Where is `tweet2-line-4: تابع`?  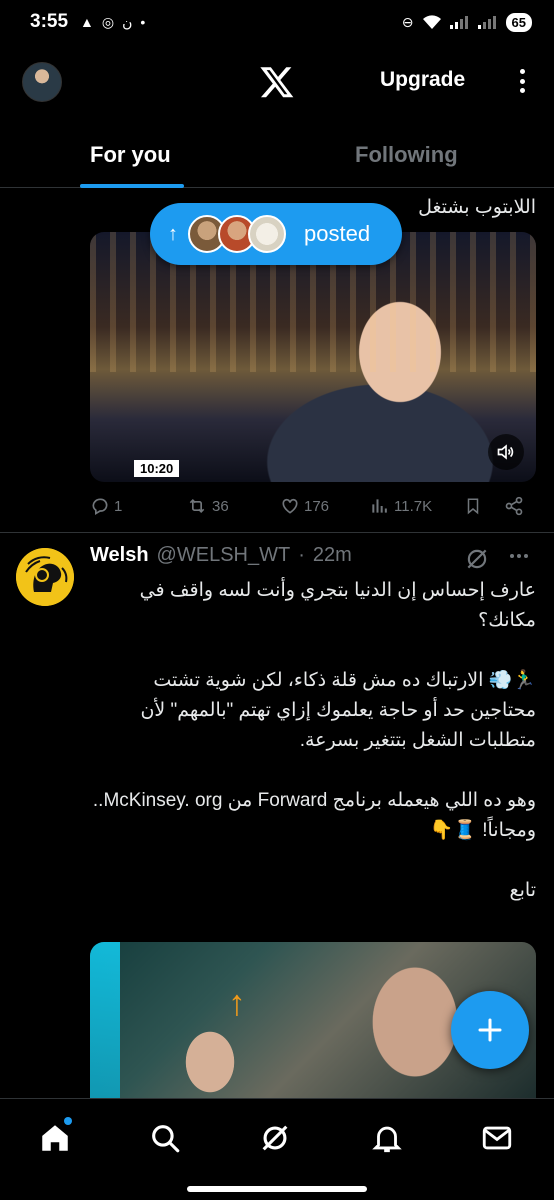 tweet2-line-4: تابع is located at coordinates (522, 890).